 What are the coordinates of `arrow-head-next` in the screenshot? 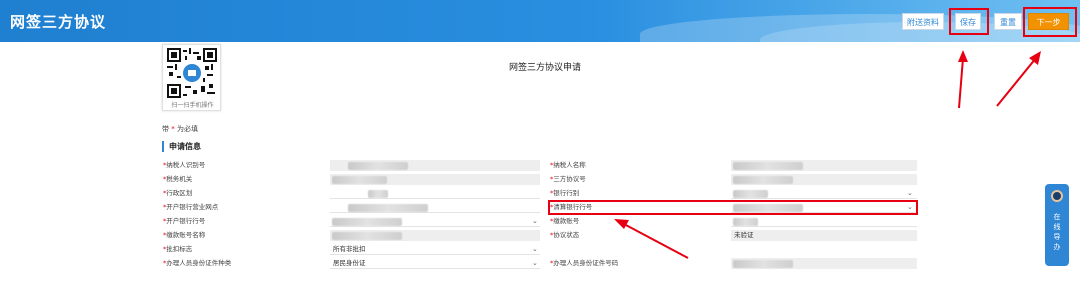 It's located at (1035, 58).